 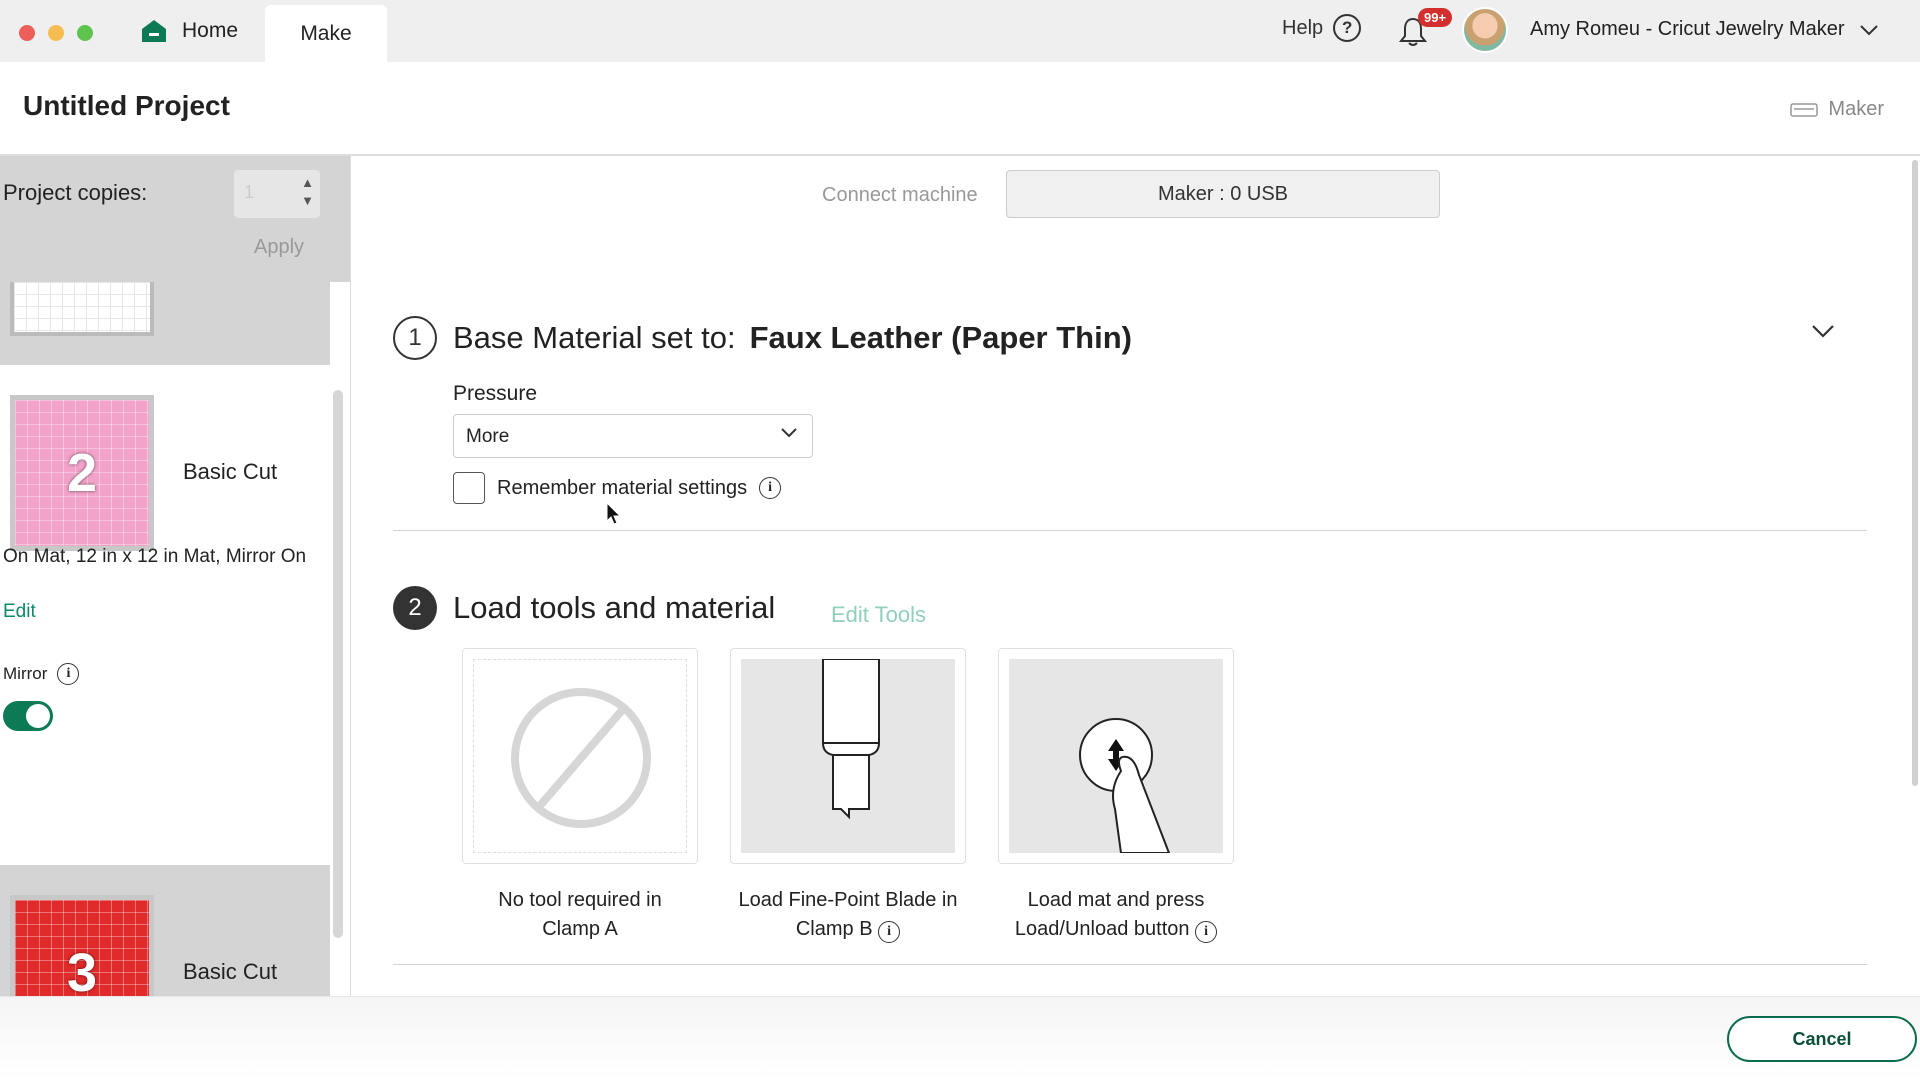 I want to click on clamp-a-image, so click(x=580, y=756).